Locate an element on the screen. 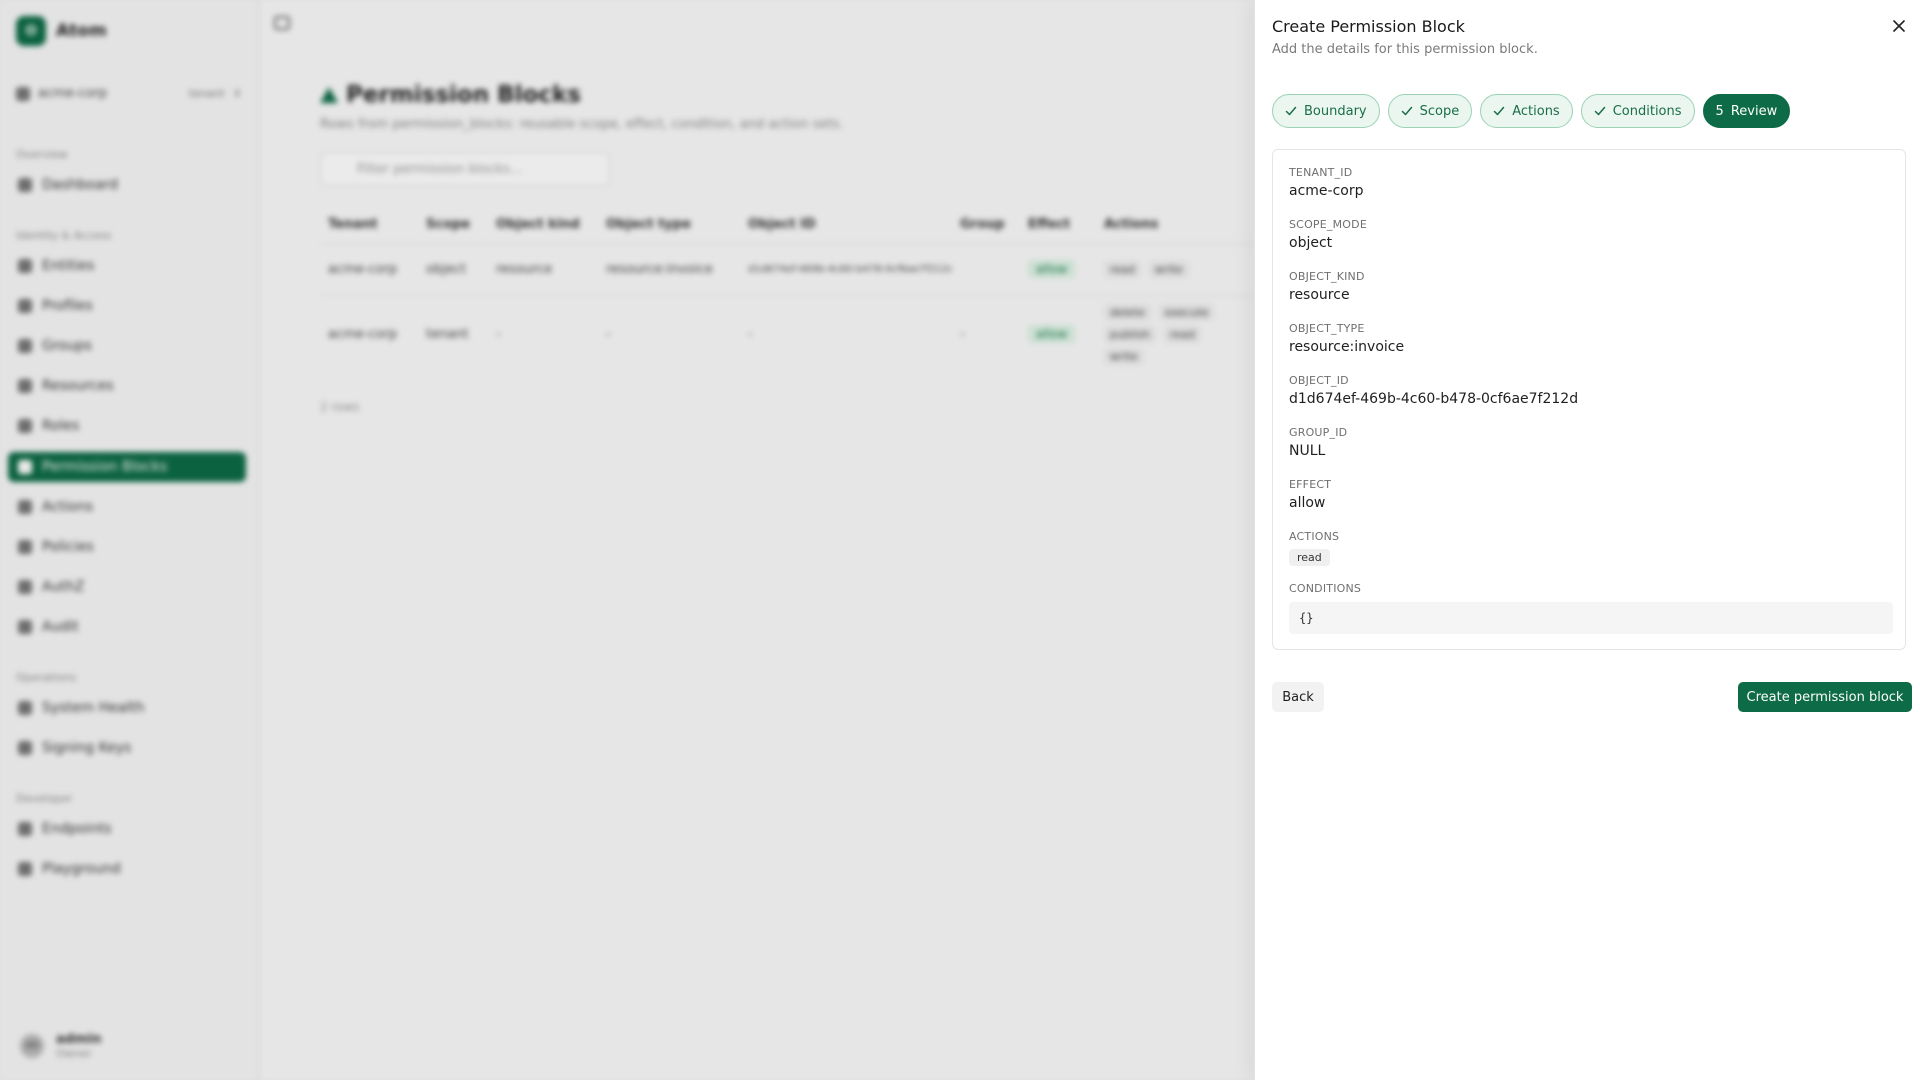 The image size is (1920, 1080). step-scope: Scope is located at coordinates (1430, 111).